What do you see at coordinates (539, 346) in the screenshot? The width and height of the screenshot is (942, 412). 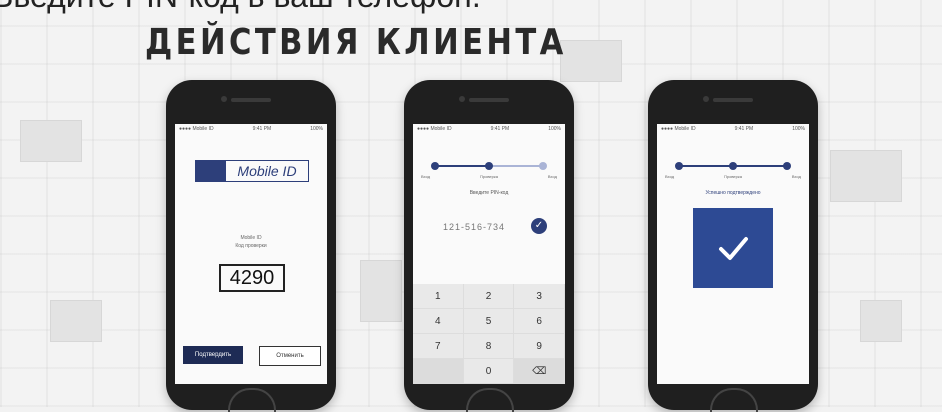 I see `key-9: 9` at bounding box center [539, 346].